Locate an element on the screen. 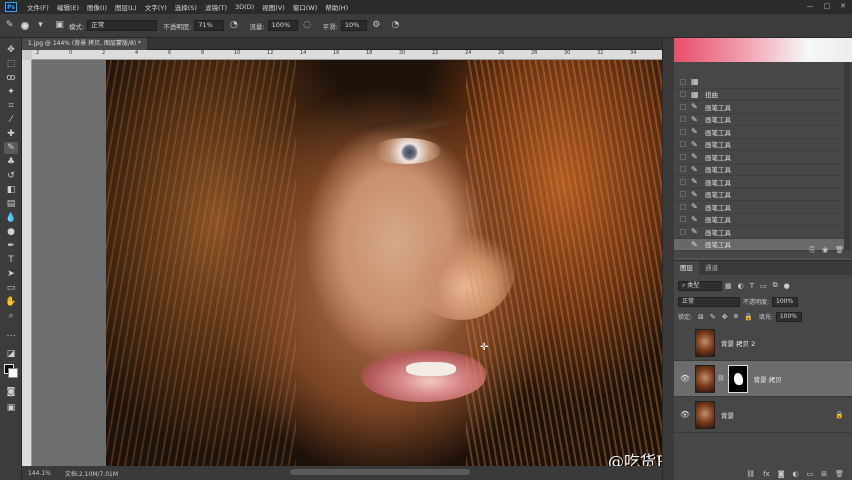 The width and height of the screenshot is (852, 480). mode-select: 正常 is located at coordinates (122, 25).